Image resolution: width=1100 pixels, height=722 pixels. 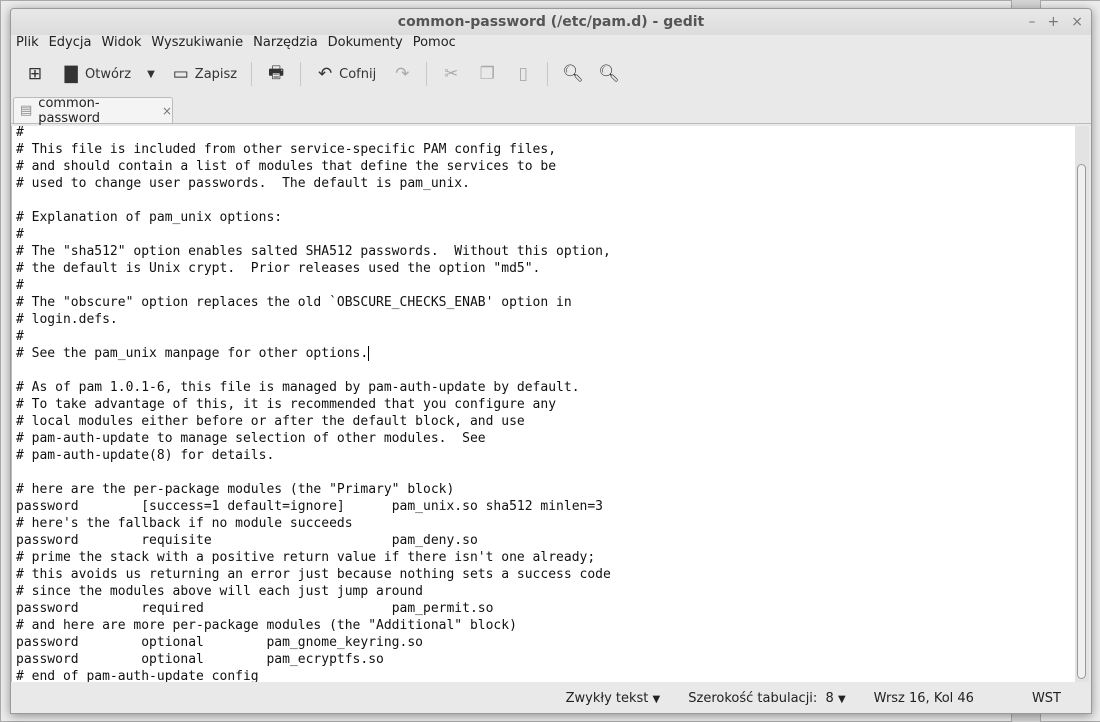 What do you see at coordinates (121, 44) in the screenshot?
I see `menu-widok: Widok` at bounding box center [121, 44].